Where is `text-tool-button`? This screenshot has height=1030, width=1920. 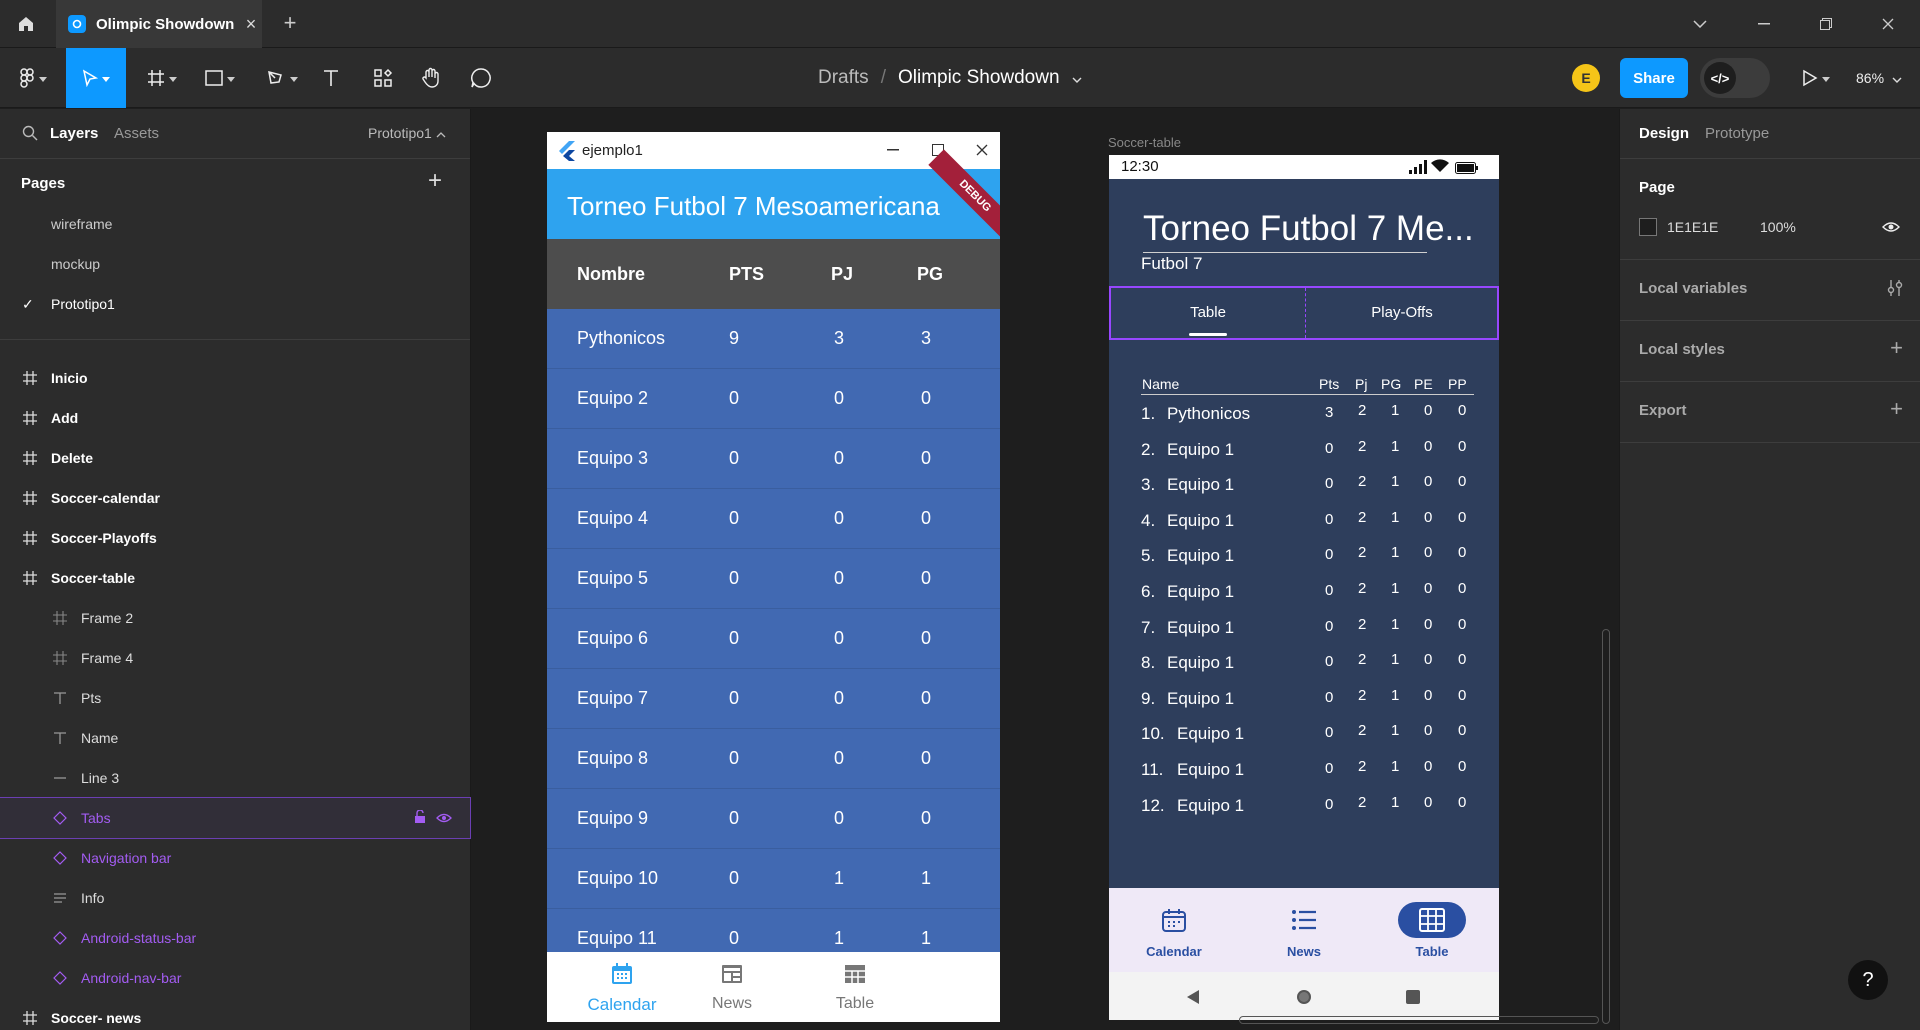 text-tool-button is located at coordinates (331, 78).